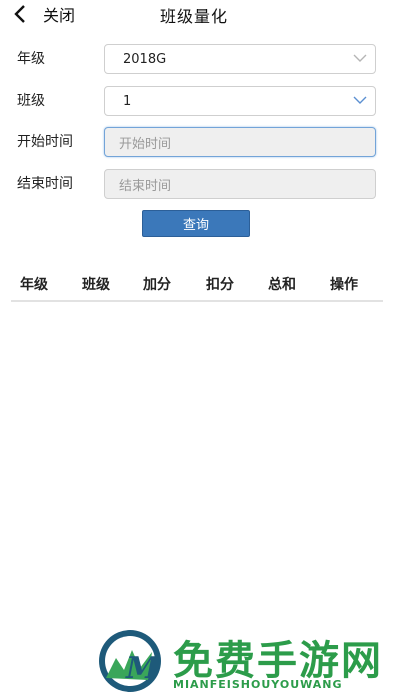 The width and height of the screenshot is (393, 700). Describe the element at coordinates (240, 142) in the screenshot. I see `start-time-input: 开始时间` at that location.